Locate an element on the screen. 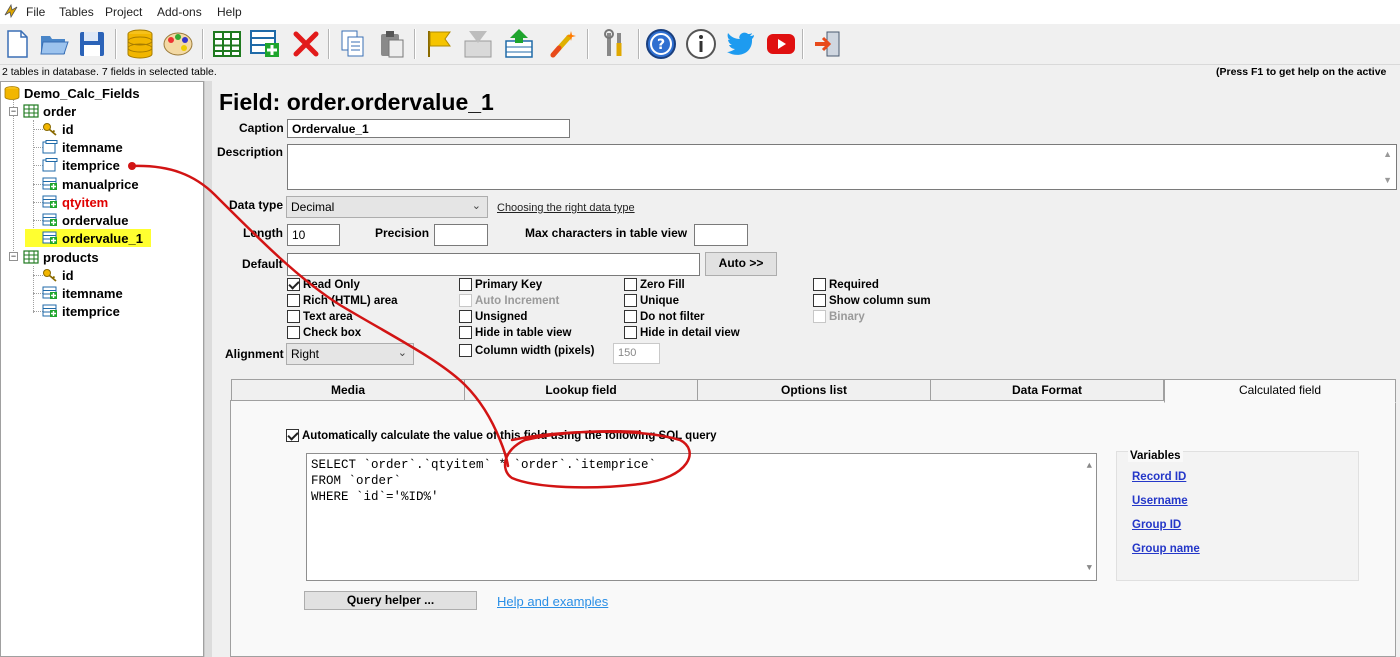 Image resolution: width=1400 pixels, height=657 pixels. menu-tables: Tables is located at coordinates (76, 12).